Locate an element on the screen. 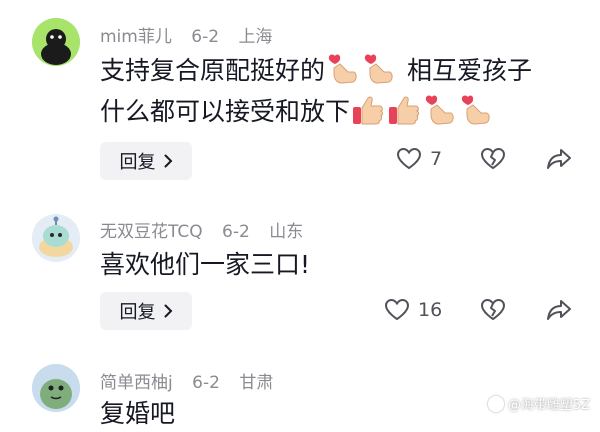  comment-location: 甘肃 is located at coordinates (256, 383).